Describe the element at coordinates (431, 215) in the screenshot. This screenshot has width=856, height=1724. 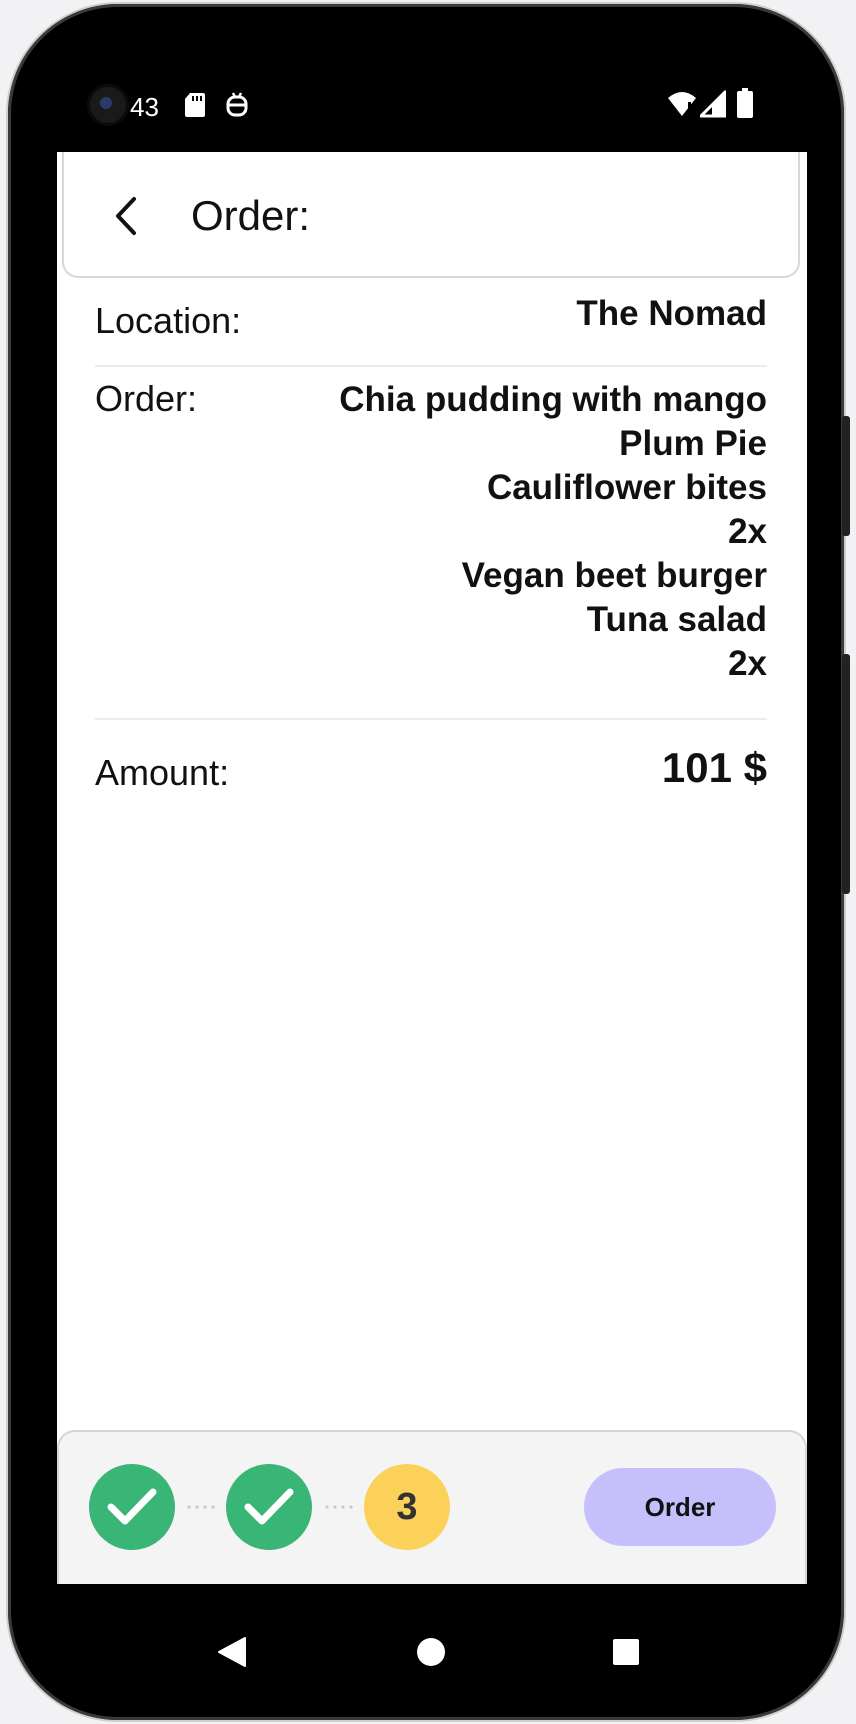
I see `app-header: Order:` at that location.